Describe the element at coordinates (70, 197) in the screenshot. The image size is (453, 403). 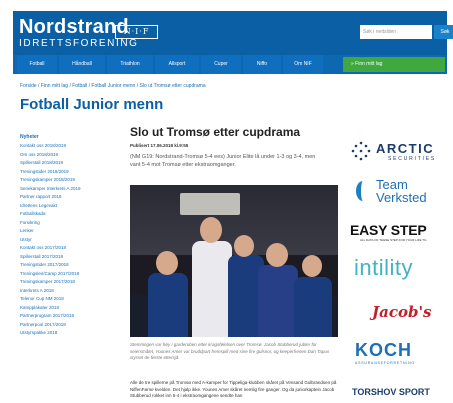
I see `sidebar-item: Partner rapport 2018` at that location.